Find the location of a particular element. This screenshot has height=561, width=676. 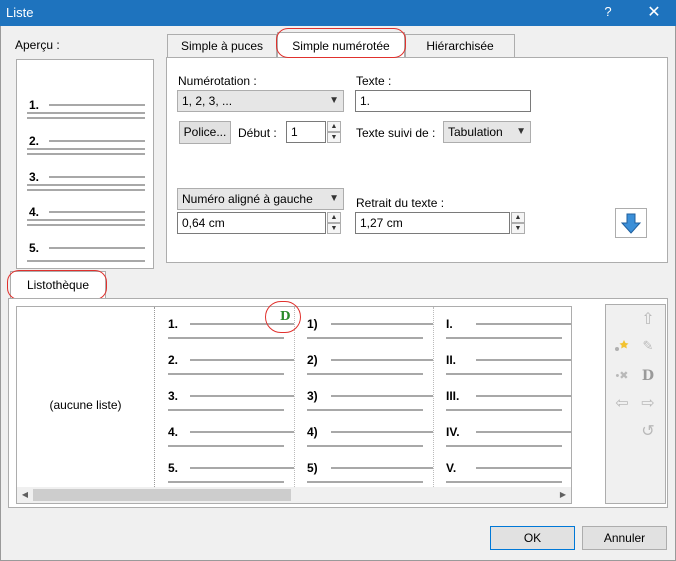

list-item-number: 5. is located at coordinates (173, 468).